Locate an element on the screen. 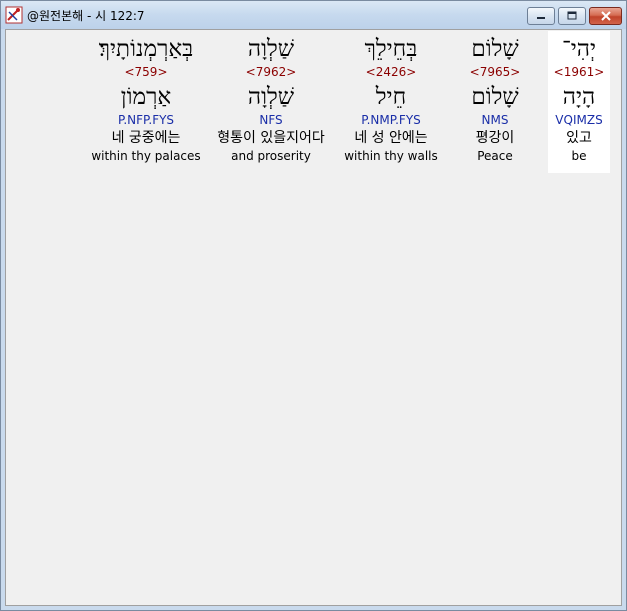 The height and width of the screenshot is (611, 627). hebrew-word: בְּחֵילֵךְ is located at coordinates (391, 49).